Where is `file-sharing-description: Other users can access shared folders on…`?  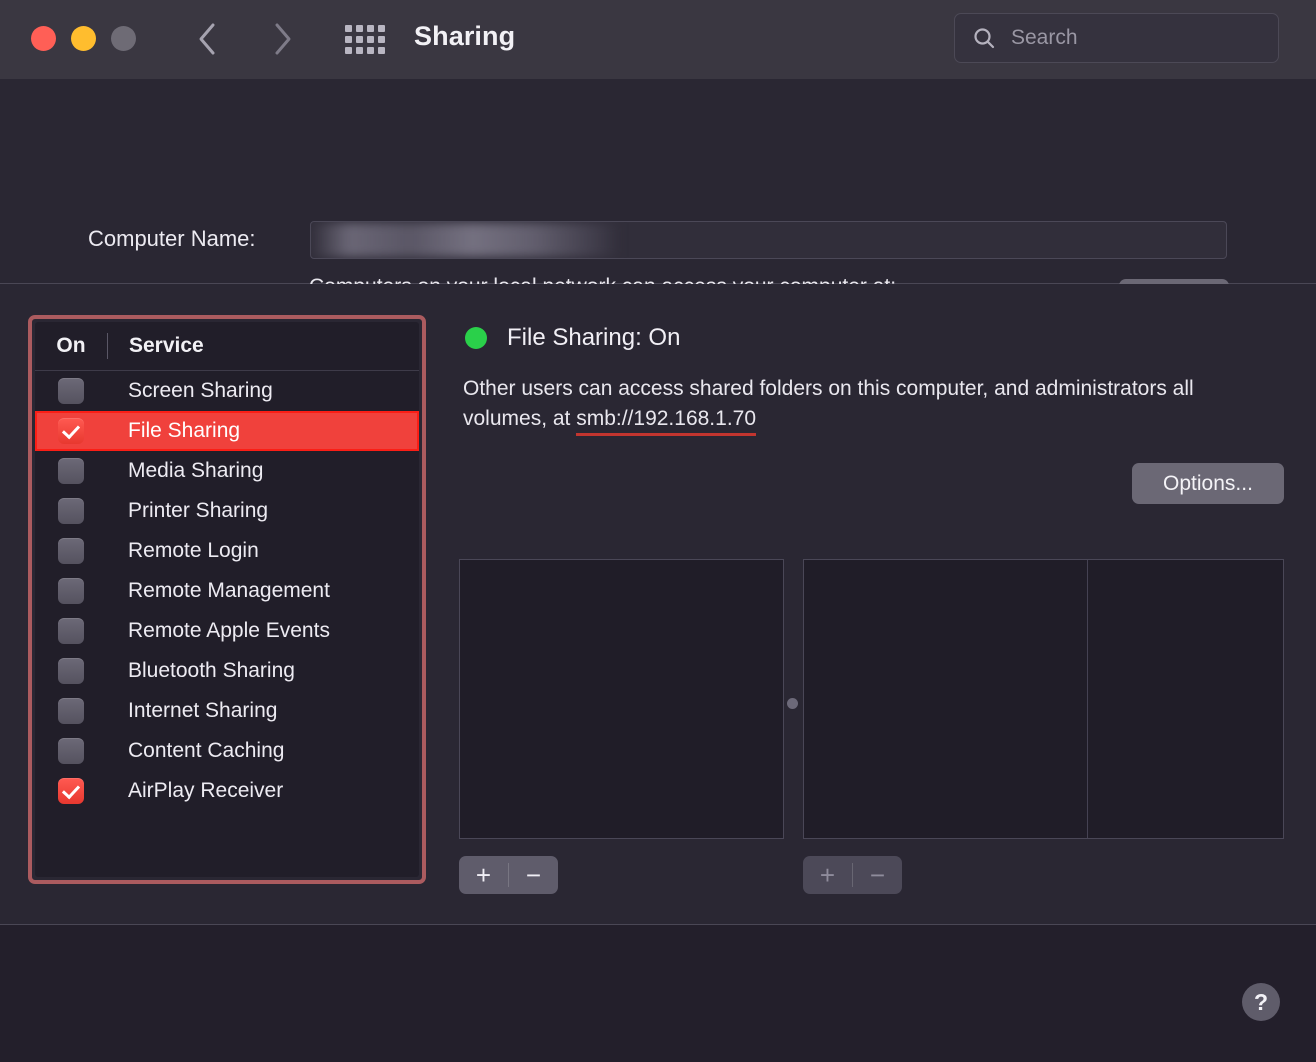 file-sharing-description: Other users can access shared folders on… is located at coordinates (865, 404).